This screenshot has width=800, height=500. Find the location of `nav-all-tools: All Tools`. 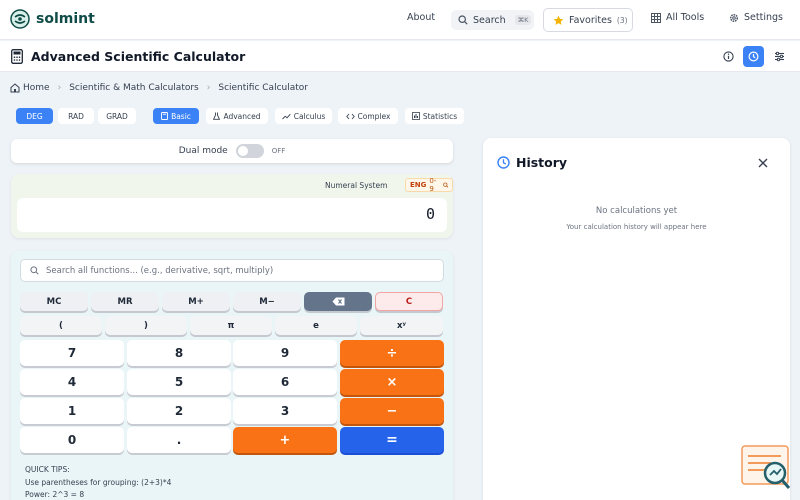

nav-all-tools: All Tools is located at coordinates (677, 17).